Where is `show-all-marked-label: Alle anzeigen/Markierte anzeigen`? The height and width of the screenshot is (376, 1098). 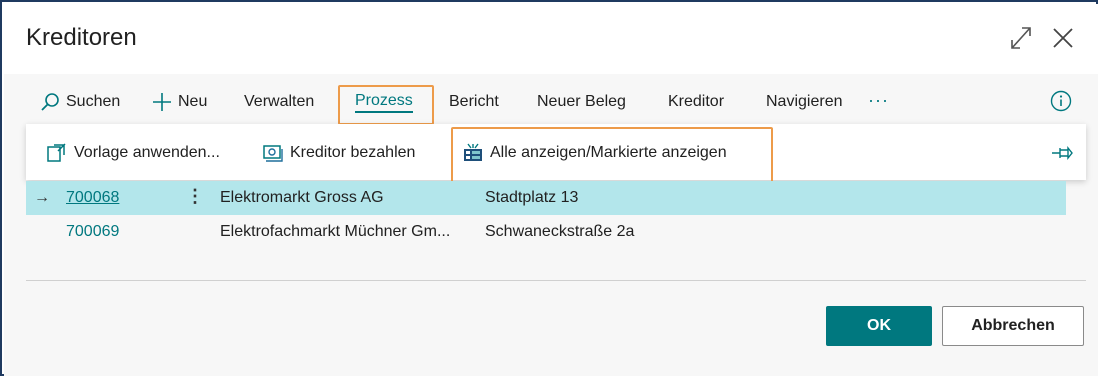
show-all-marked-label: Alle anzeigen/Markierte anzeigen is located at coordinates (608, 152).